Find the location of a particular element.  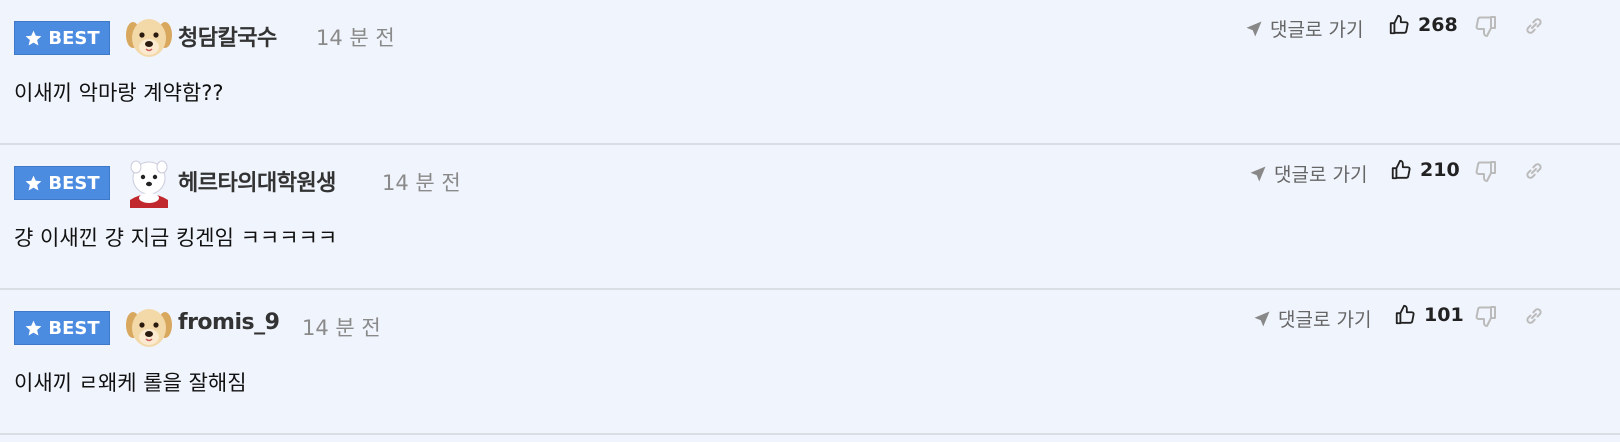

white-dog-avatar is located at coordinates (149, 183).